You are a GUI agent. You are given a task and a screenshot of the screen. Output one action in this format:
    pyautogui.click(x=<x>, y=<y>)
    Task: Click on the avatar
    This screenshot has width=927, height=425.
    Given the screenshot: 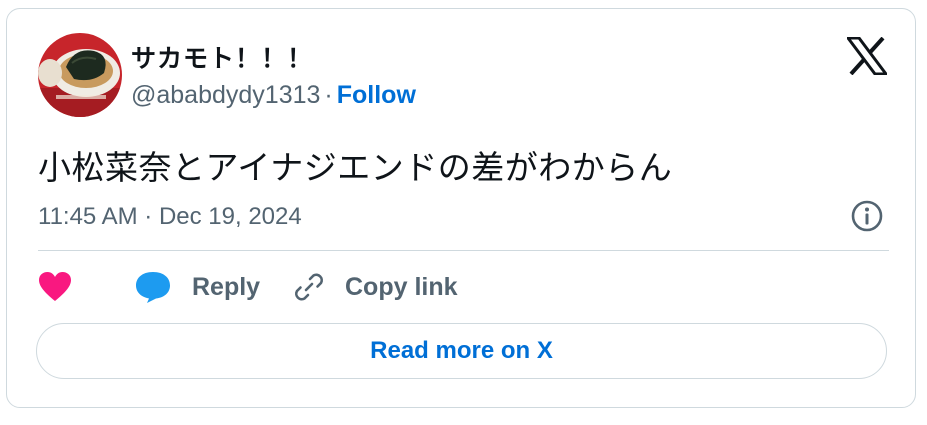 What is the action you would take?
    pyautogui.click(x=80, y=75)
    